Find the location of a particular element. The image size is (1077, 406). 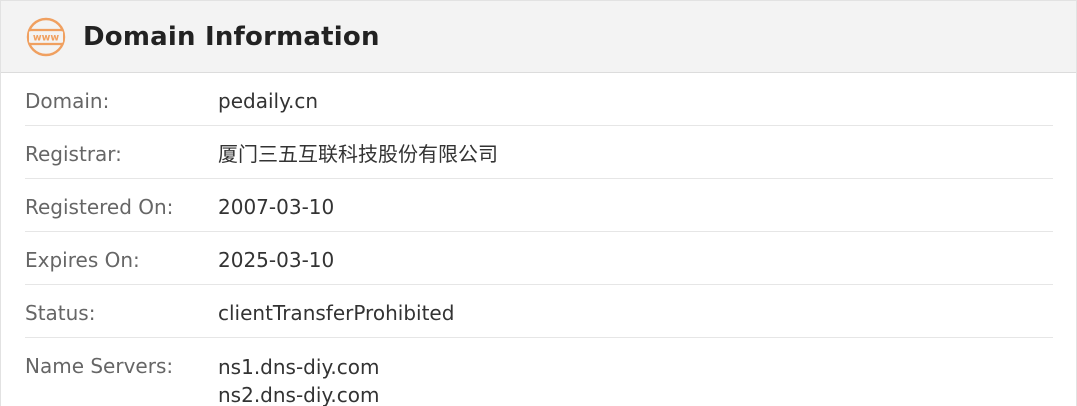

expires-on-label: Expires On: is located at coordinates (82, 260).